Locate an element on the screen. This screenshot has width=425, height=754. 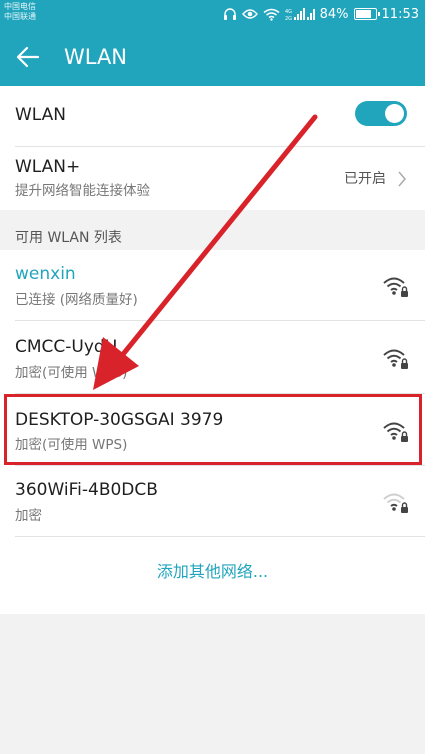
carrier-info: 中国电信 中国联通 is located at coordinates (20, 12).